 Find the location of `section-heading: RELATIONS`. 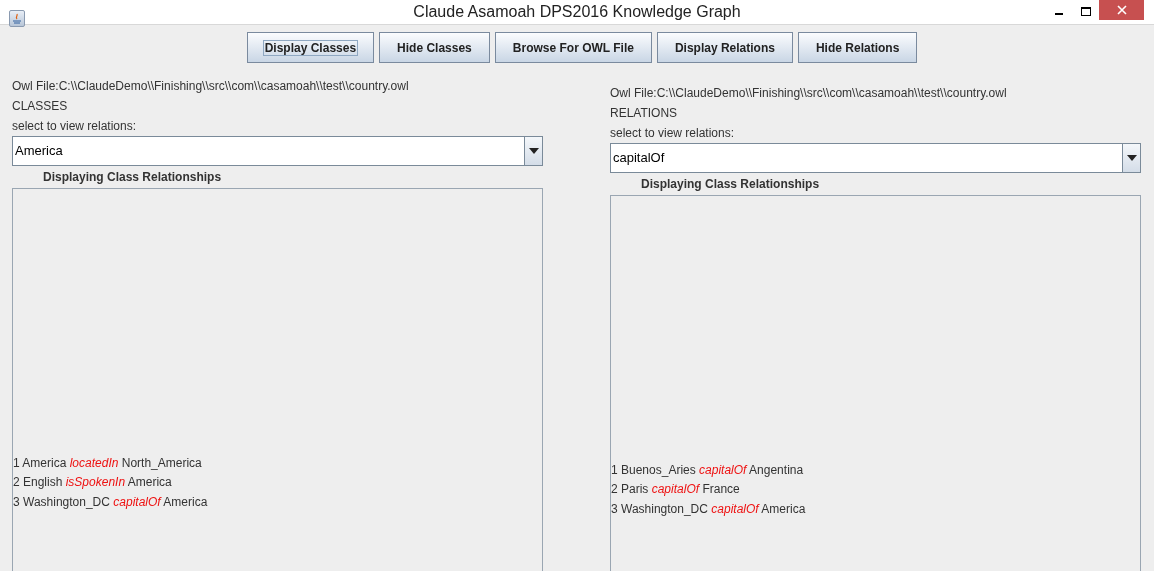

section-heading: RELATIONS is located at coordinates (644, 113).